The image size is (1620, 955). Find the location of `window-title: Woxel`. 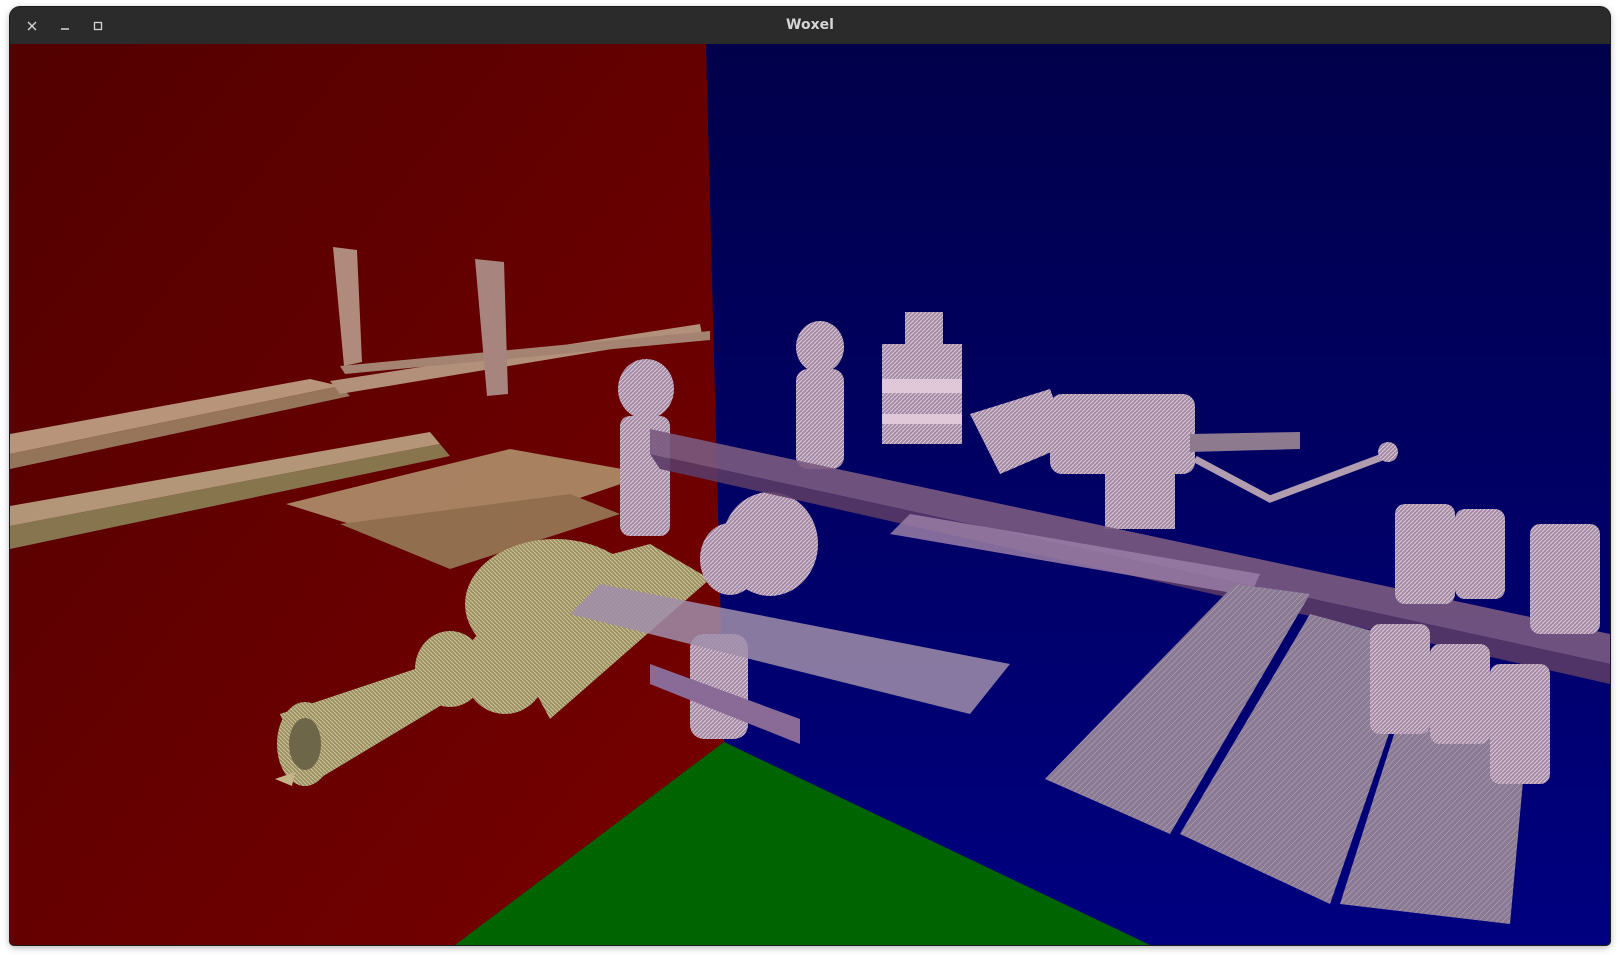

window-title: Woxel is located at coordinates (810, 25).